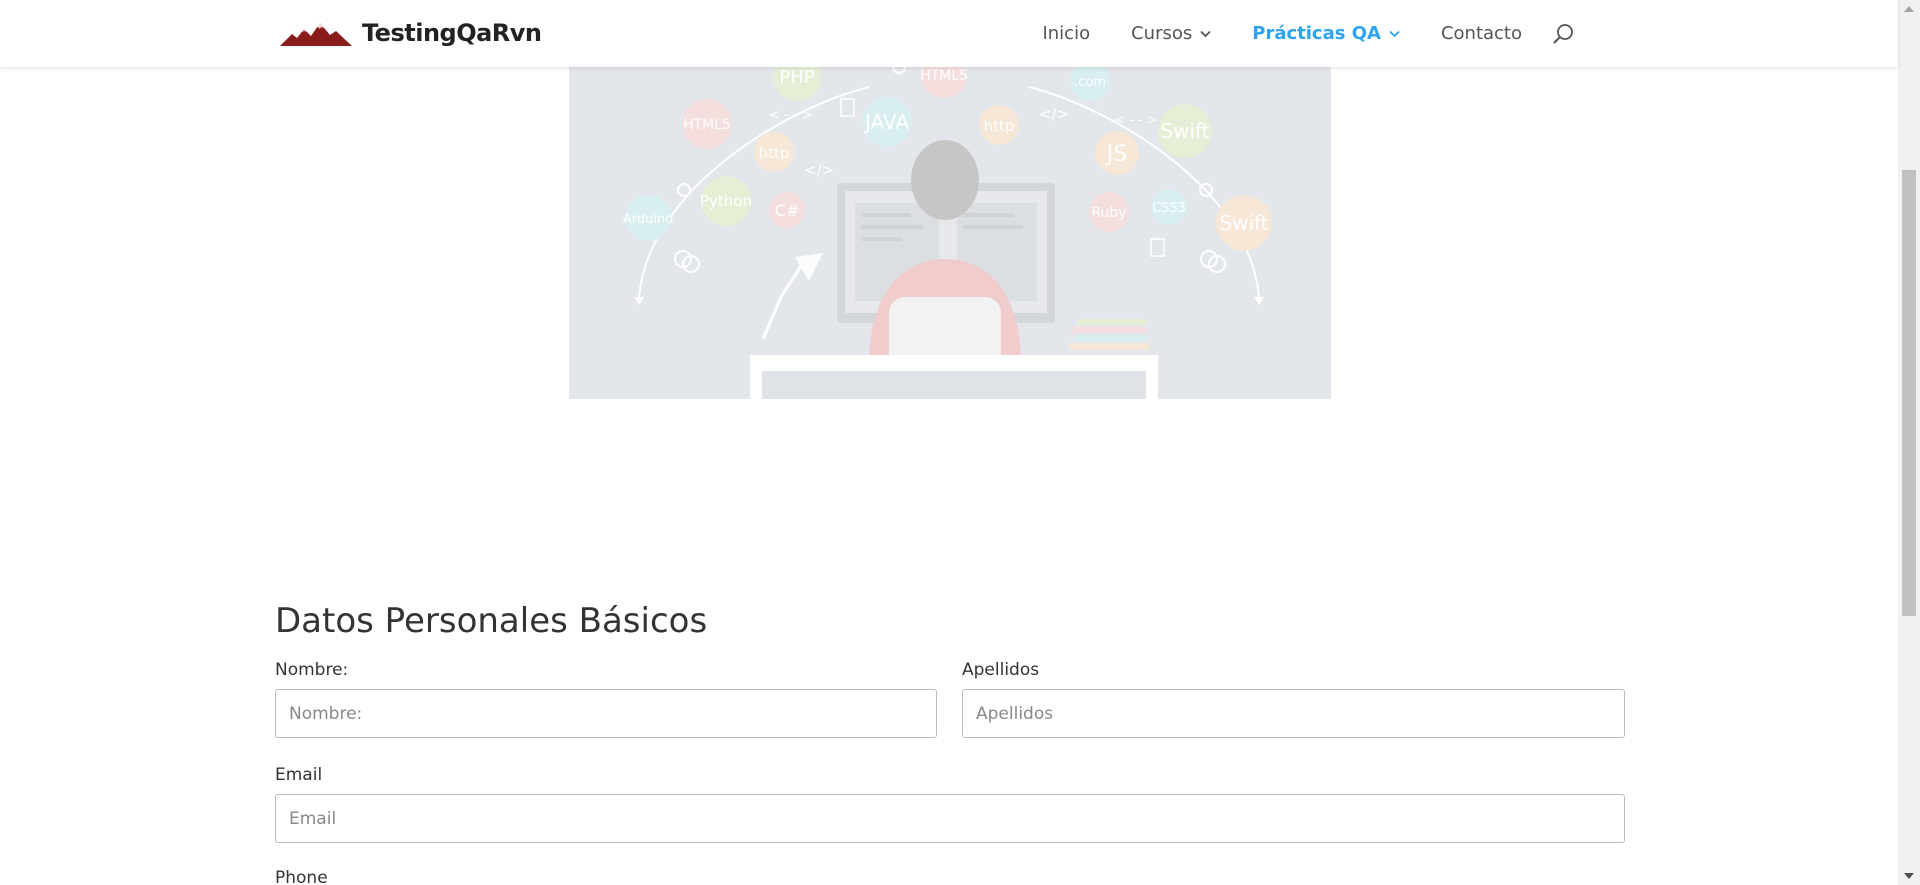 The width and height of the screenshot is (1920, 885). What do you see at coordinates (491, 621) in the screenshot?
I see `section-title: Datos Personales Básicos` at bounding box center [491, 621].